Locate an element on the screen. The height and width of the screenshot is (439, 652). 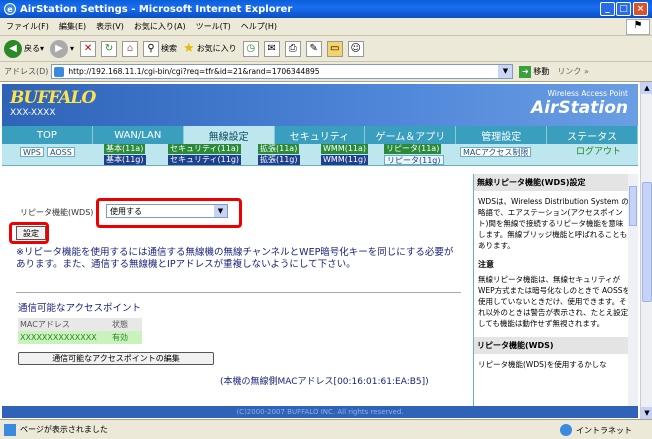
zone-indicator: イントラネット is located at coordinates (596, 430).